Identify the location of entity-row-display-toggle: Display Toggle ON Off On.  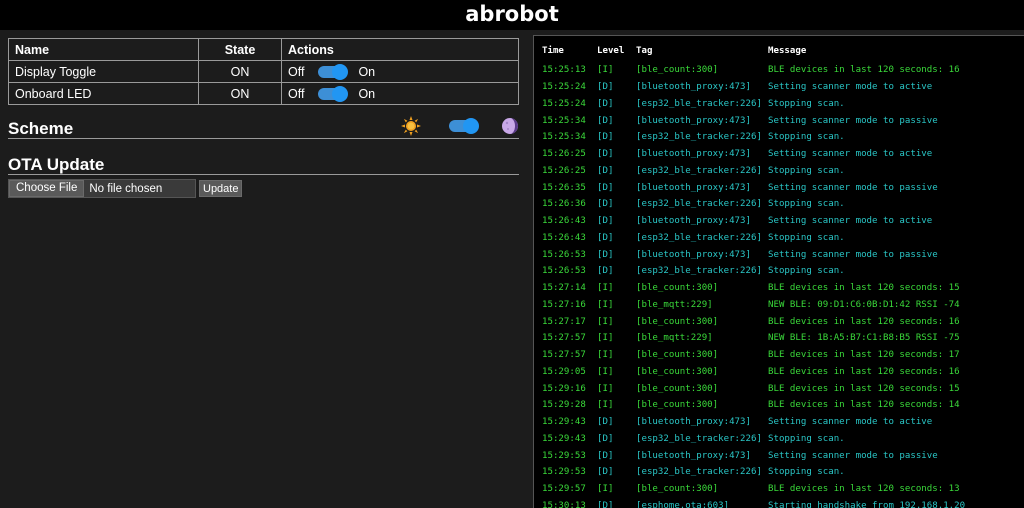
(263, 71).